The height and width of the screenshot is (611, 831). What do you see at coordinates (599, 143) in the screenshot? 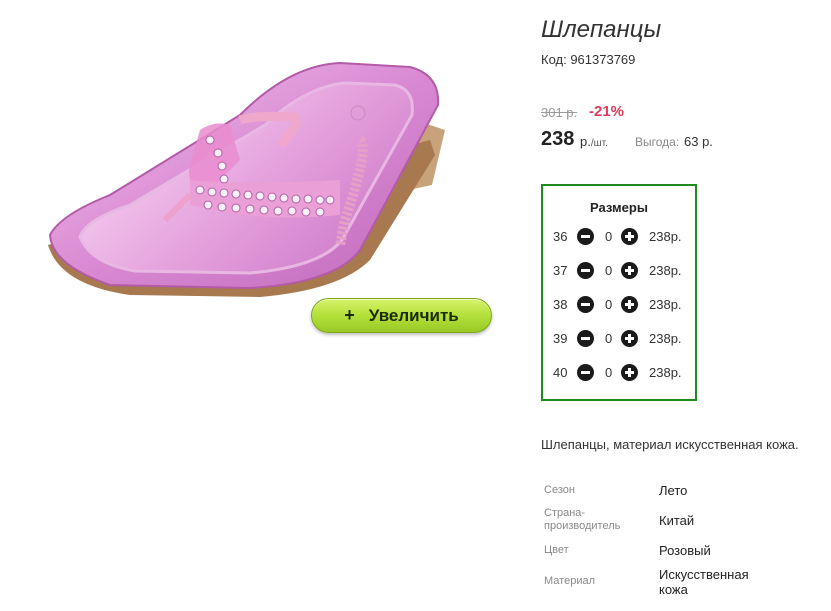
I see `price-per-unit: /шт.` at bounding box center [599, 143].